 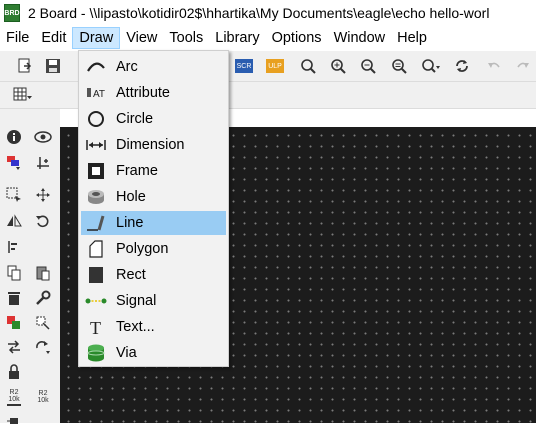 What do you see at coordinates (142, 249) in the screenshot?
I see `menu-item-label: Polygon` at bounding box center [142, 249].